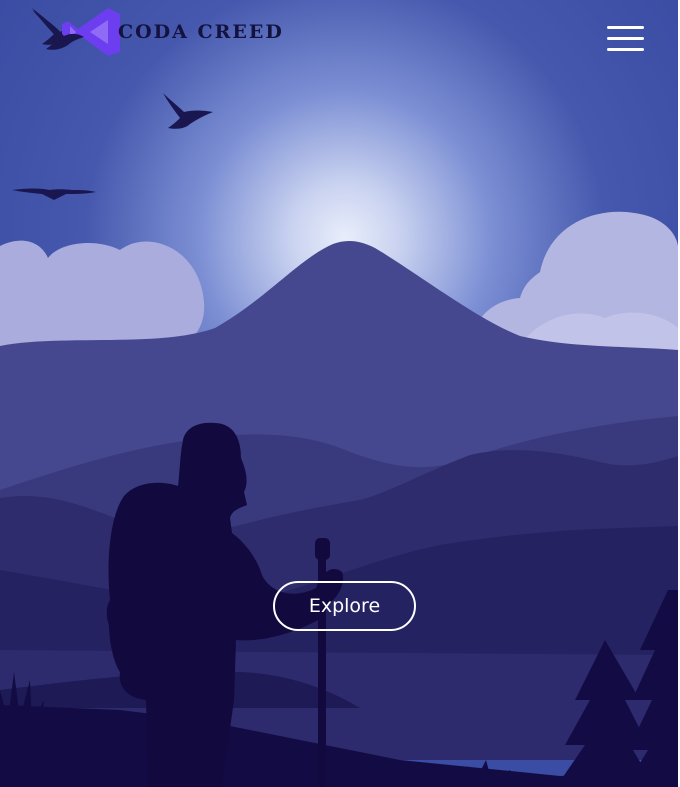 The height and width of the screenshot is (787, 680). Describe the element at coordinates (344, 606) in the screenshot. I see `explore-button: Explore` at that location.